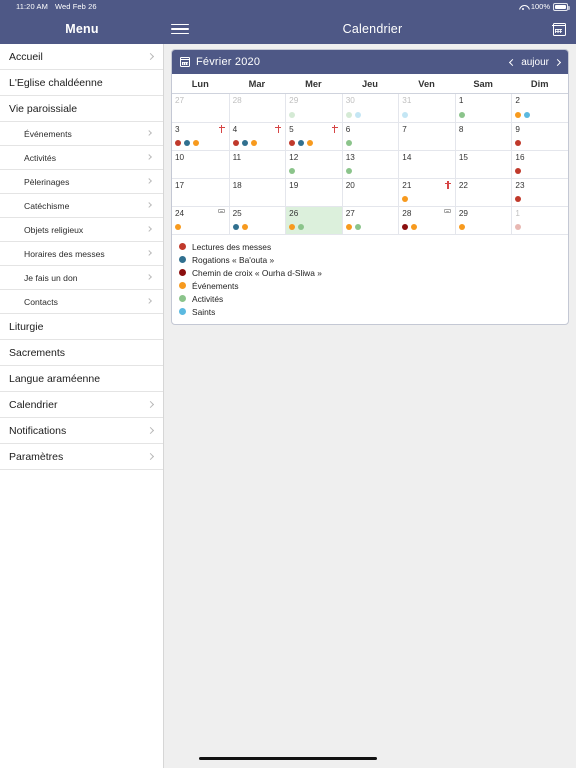 The height and width of the screenshot is (768, 576). I want to click on status-bar: 11:20 AM Wed Feb 26 100%, so click(288, 7).